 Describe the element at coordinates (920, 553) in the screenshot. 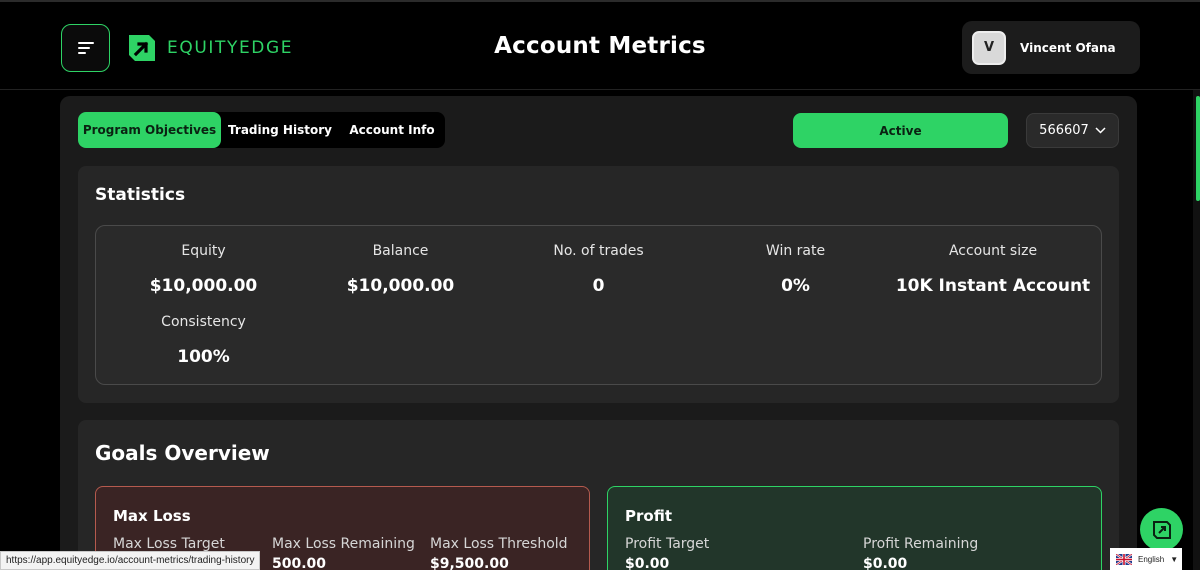

I see `profit-remaining: Profit Remaining $0.00` at that location.